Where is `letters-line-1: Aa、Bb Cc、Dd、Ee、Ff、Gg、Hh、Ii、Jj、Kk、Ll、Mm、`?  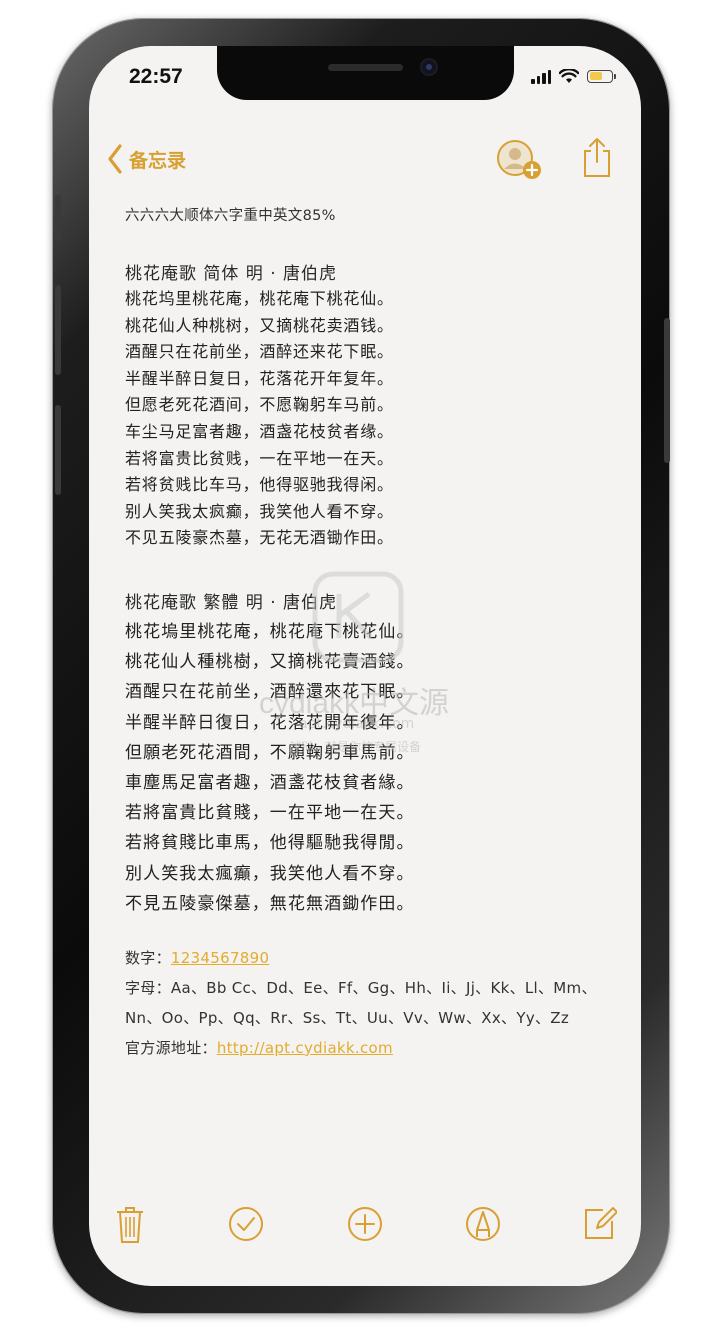 letters-line-1: Aa、Bb Cc、Dd、Ee、Ff、Gg、Hh、Ii、Jj、Kk、Ll、Mm、 is located at coordinates (383, 987).